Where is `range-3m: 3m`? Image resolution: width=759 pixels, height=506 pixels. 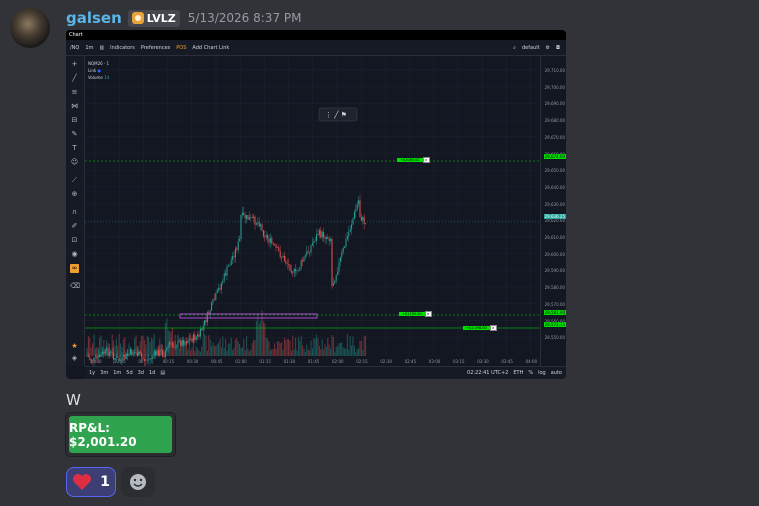
range-3m: 3m is located at coordinates (104, 373).